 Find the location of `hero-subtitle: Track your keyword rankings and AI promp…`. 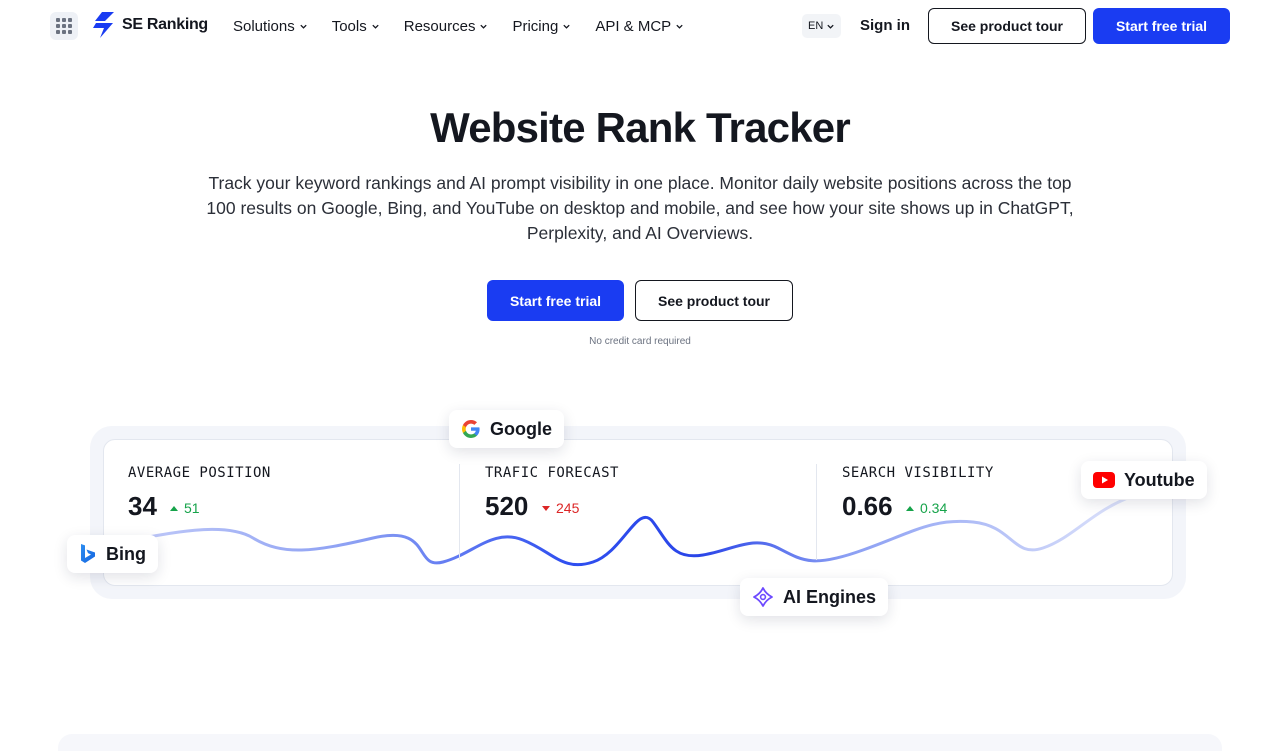

hero-subtitle: Track your keyword rankings and AI promp… is located at coordinates (640, 208).